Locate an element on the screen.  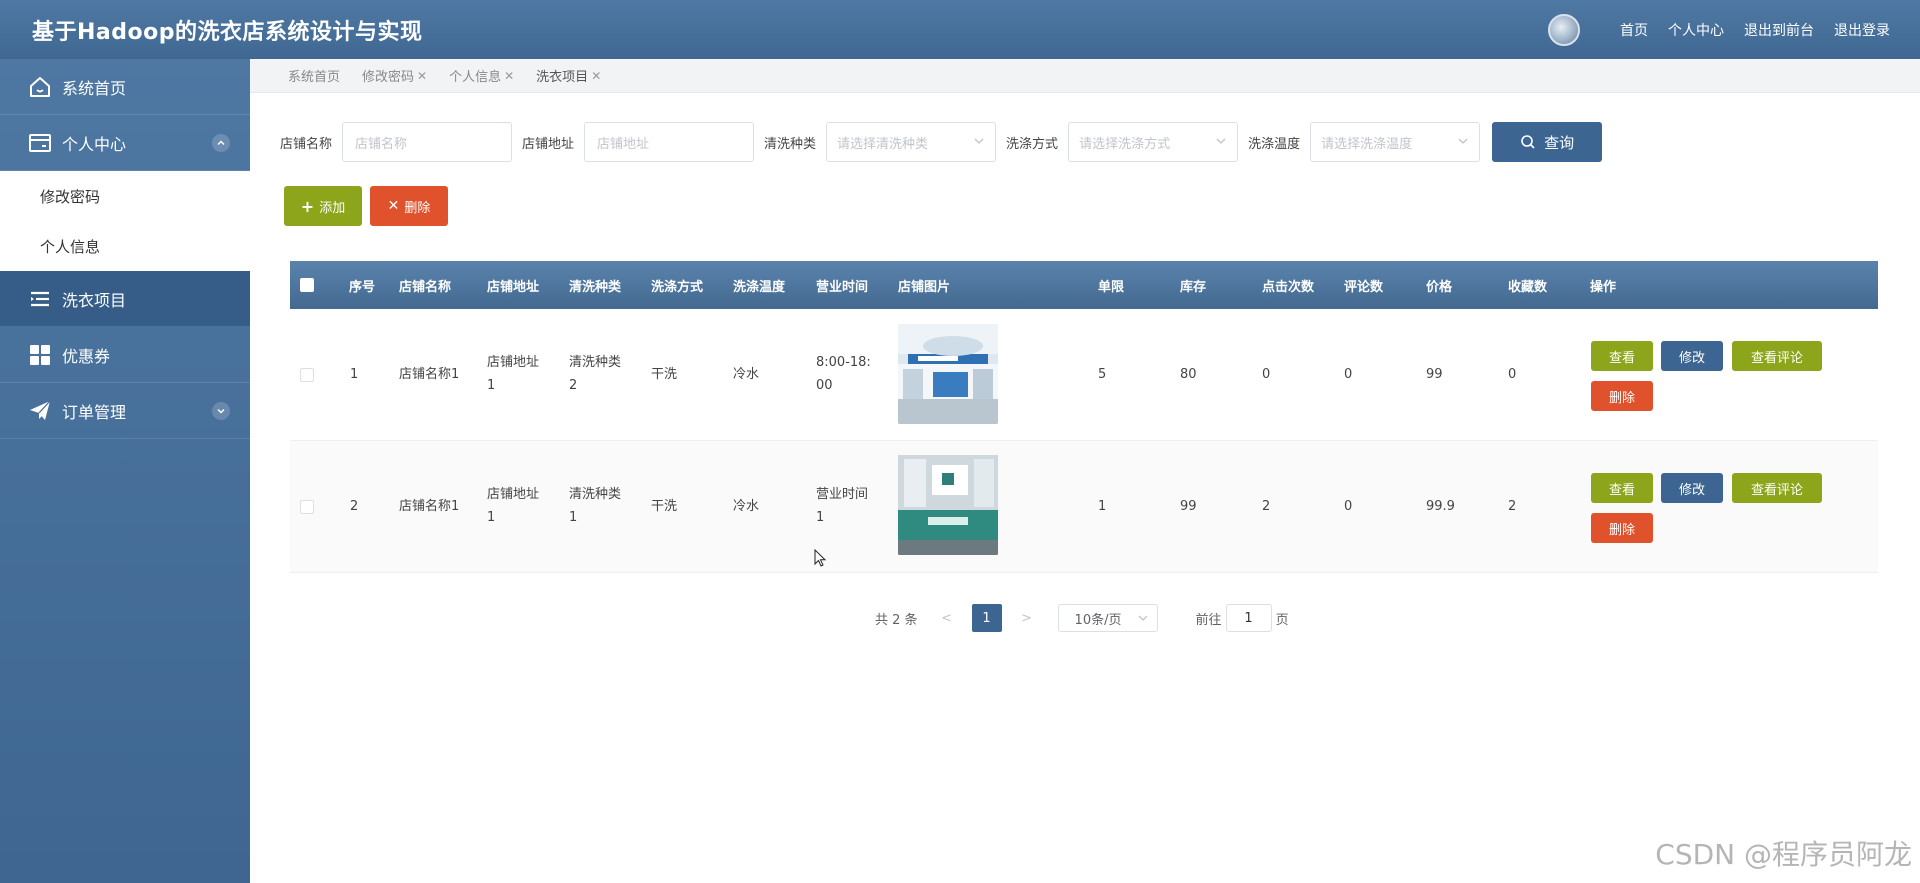
next-page-button: > is located at coordinates (1027, 618).